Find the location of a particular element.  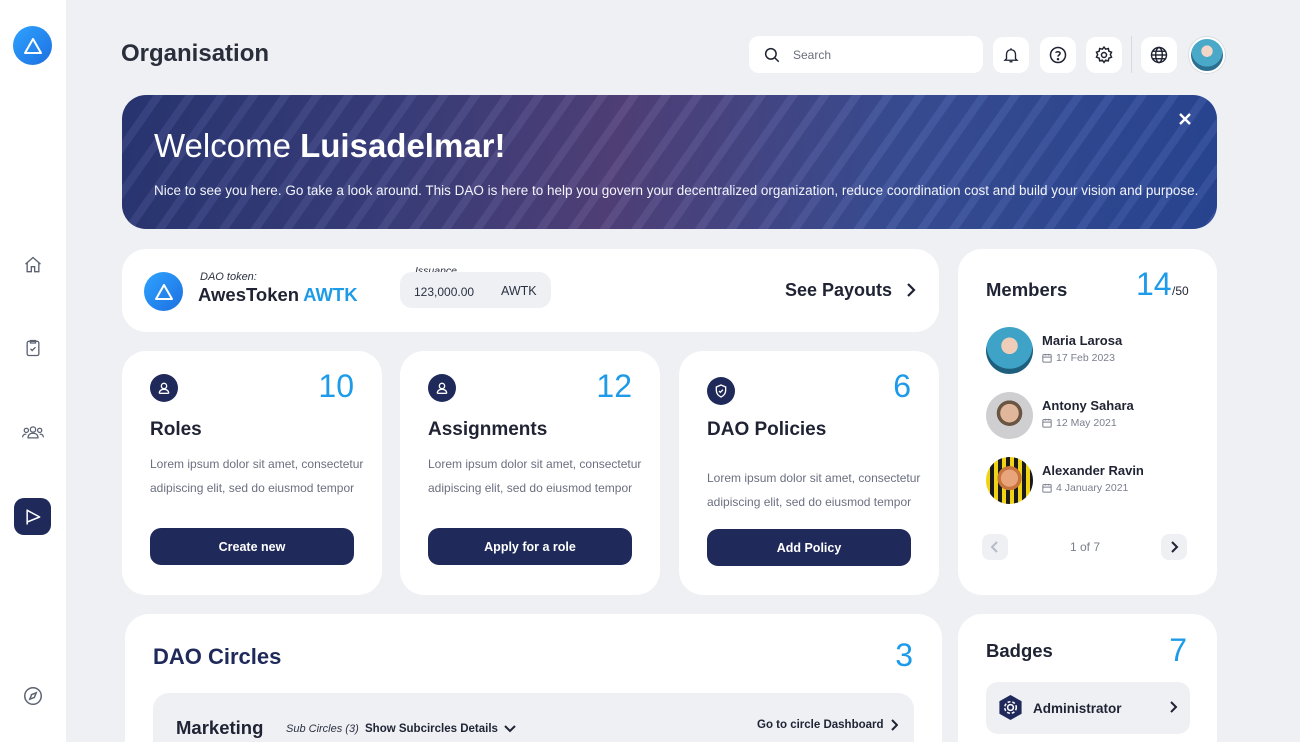

compass-icon is located at coordinates (32, 695).